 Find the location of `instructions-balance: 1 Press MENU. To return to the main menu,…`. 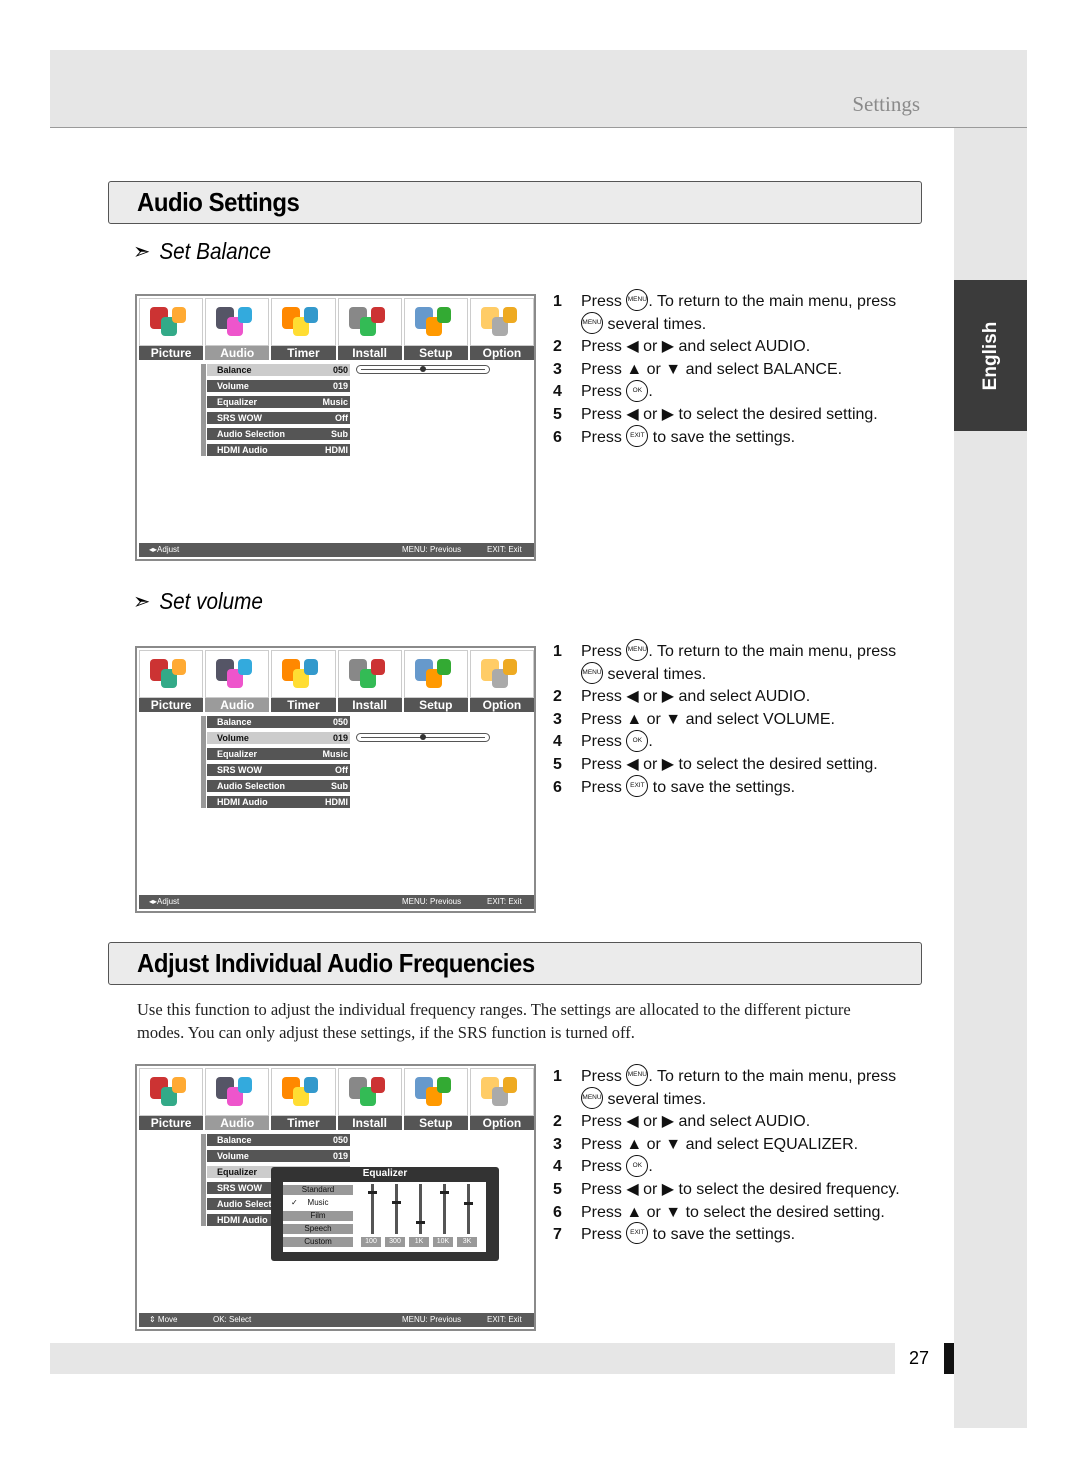

instructions-balance: 1 Press MENU. To return to the main menu,… is located at coordinates (724, 369).